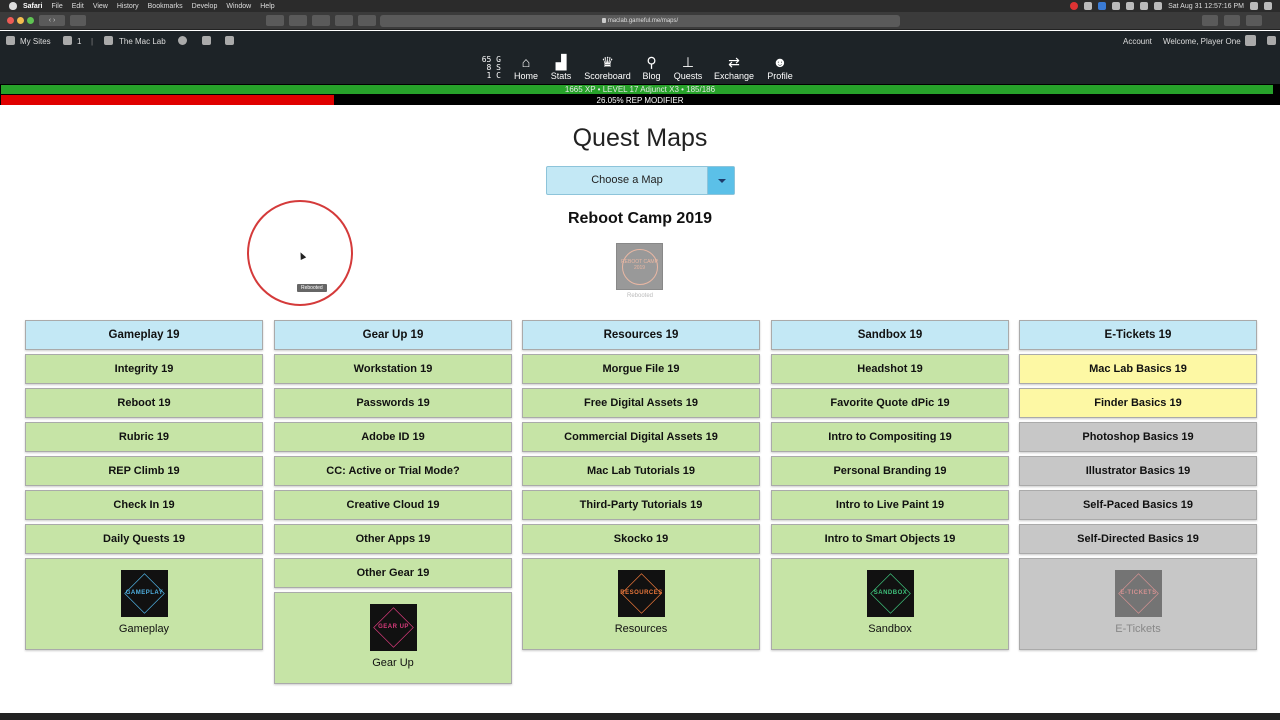 The height and width of the screenshot is (720, 1280). What do you see at coordinates (30, 20) in the screenshot?
I see `zoom-window-button` at bounding box center [30, 20].